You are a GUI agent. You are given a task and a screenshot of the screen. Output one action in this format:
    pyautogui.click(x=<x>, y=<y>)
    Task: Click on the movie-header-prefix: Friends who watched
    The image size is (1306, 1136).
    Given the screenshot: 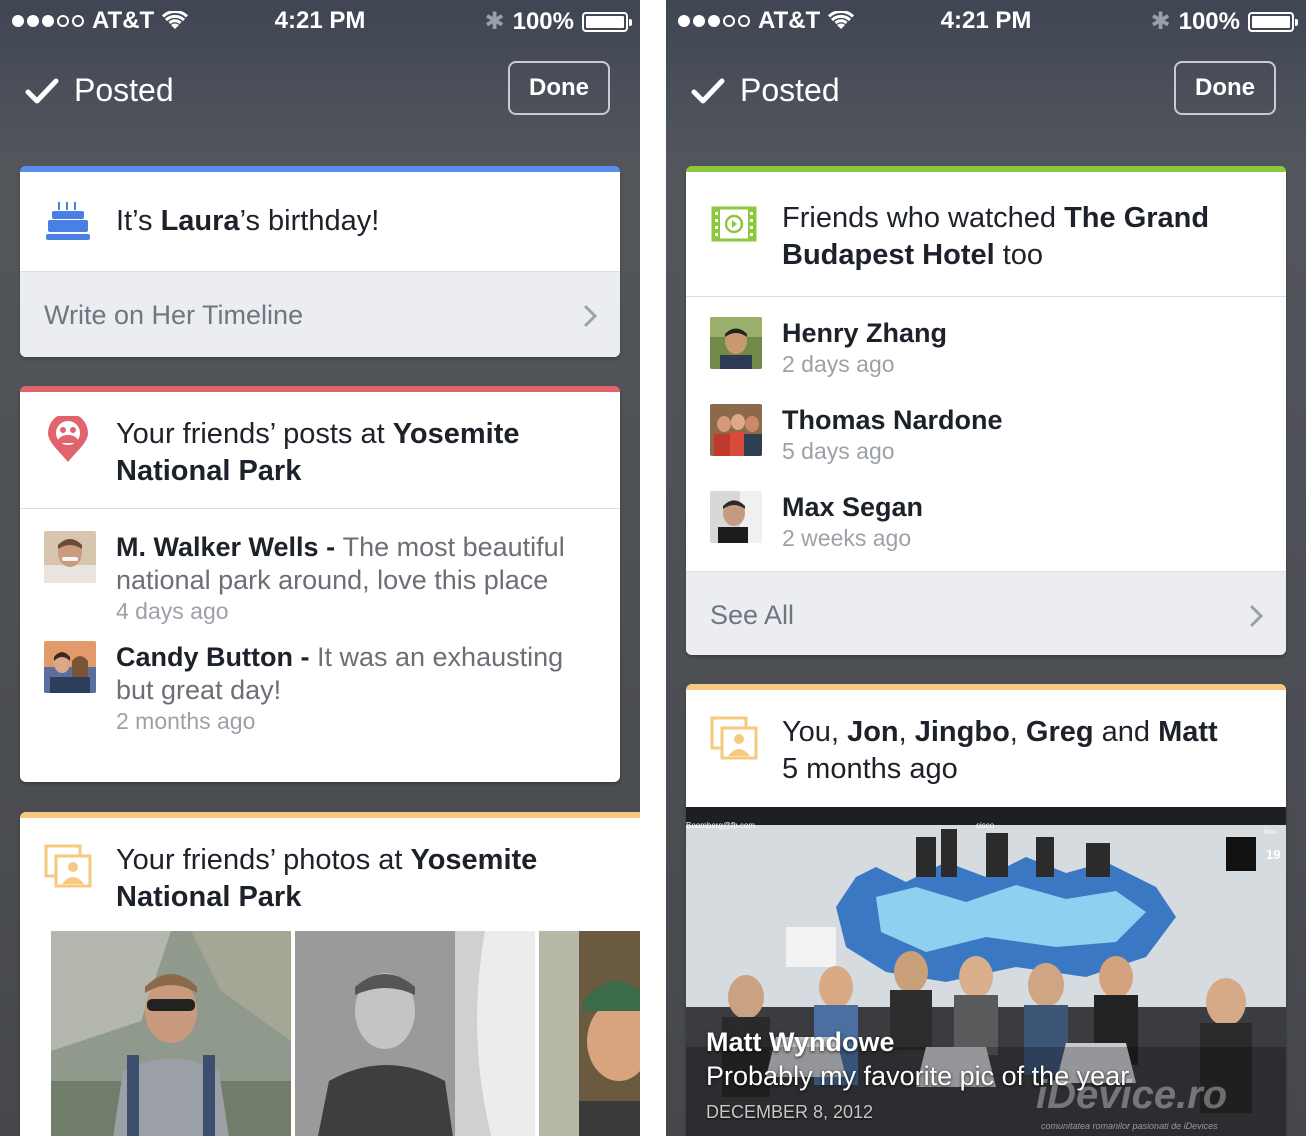 What is the action you would take?
    pyautogui.click(x=923, y=218)
    